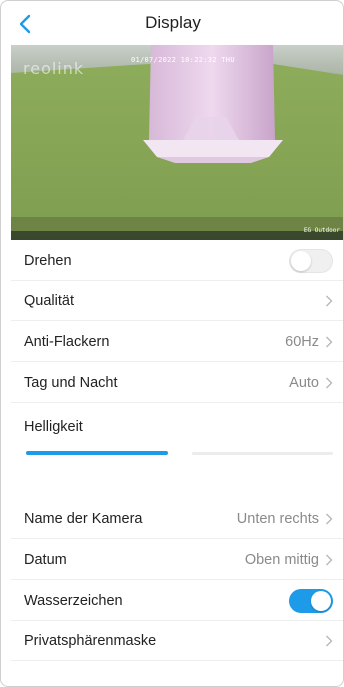 The image size is (344, 687). I want to click on preview-camera-name: EG Outdoor, so click(321, 230).